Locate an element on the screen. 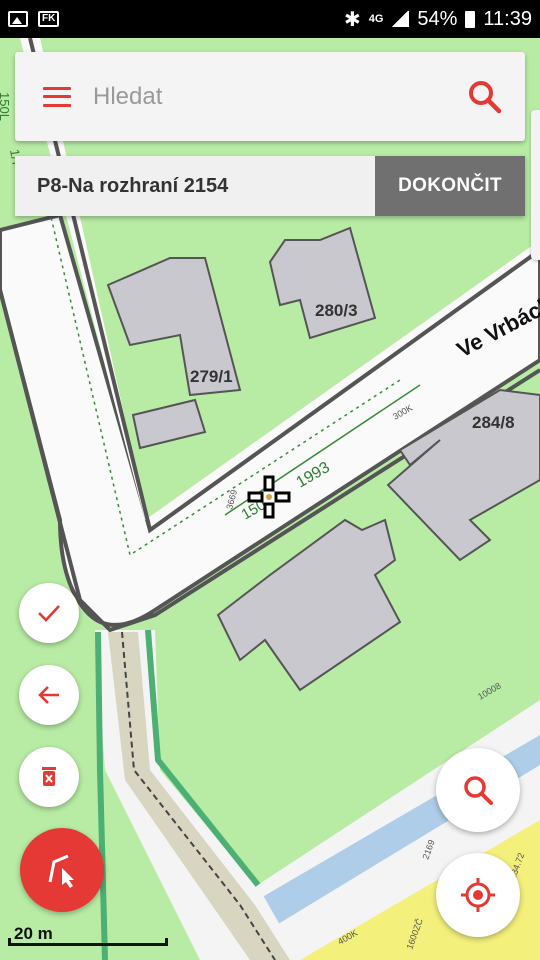 The image size is (540, 960). confirm-button is located at coordinates (49, 613).